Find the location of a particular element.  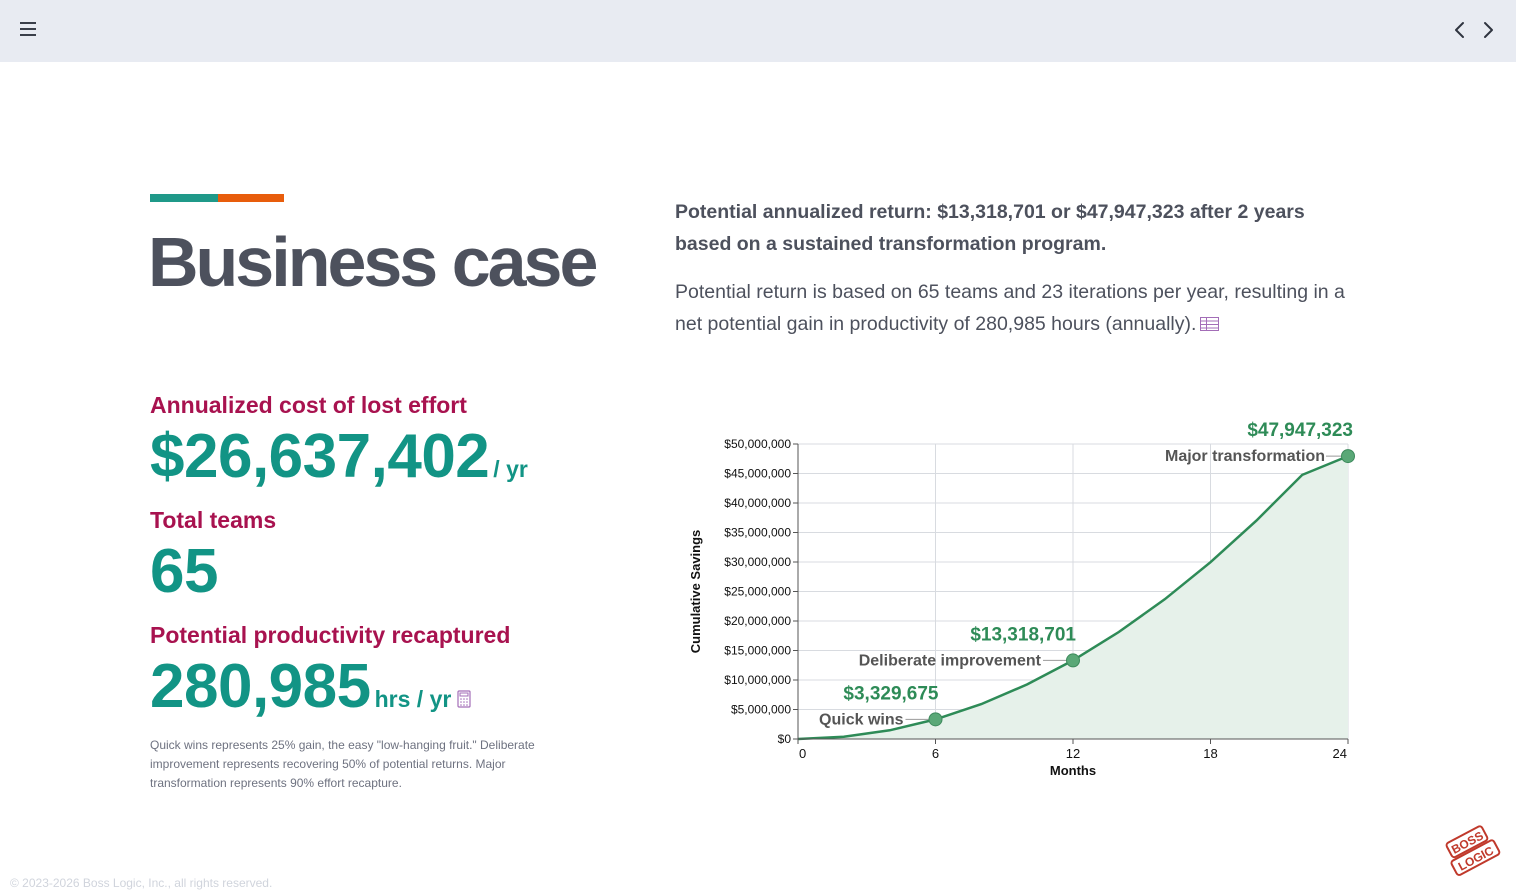

chevron-left-icon is located at coordinates (1460, 30).